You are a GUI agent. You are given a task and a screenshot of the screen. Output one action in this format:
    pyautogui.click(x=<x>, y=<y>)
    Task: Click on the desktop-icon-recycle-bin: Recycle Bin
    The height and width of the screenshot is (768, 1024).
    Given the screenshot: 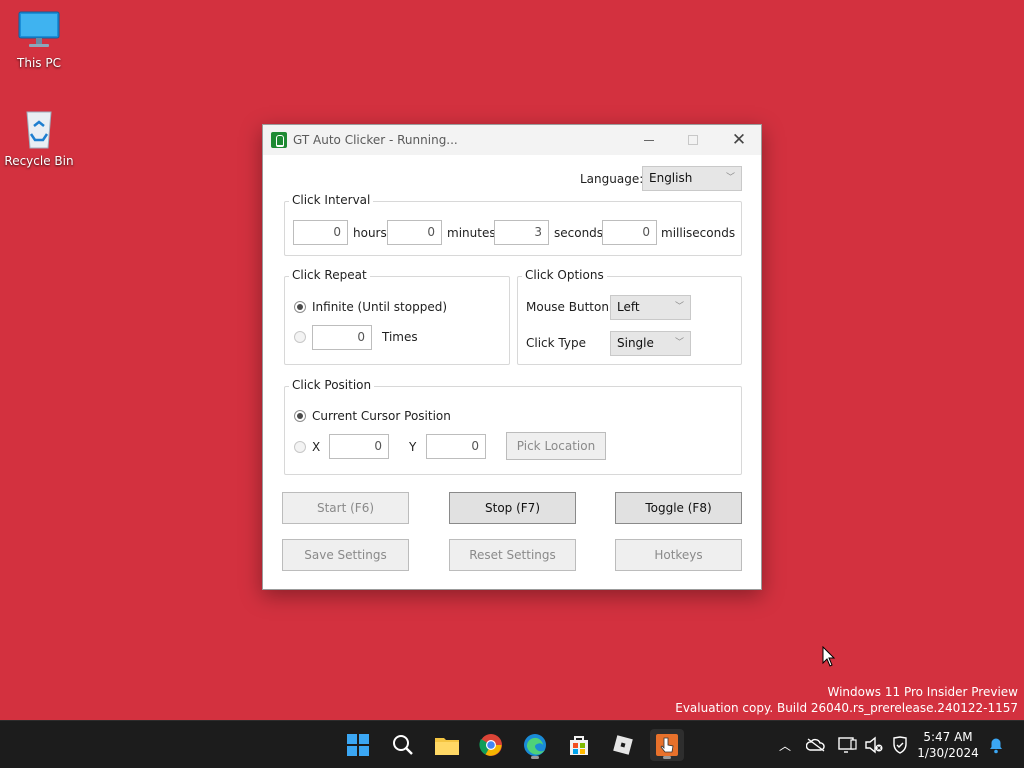 What is the action you would take?
    pyautogui.click(x=39, y=137)
    